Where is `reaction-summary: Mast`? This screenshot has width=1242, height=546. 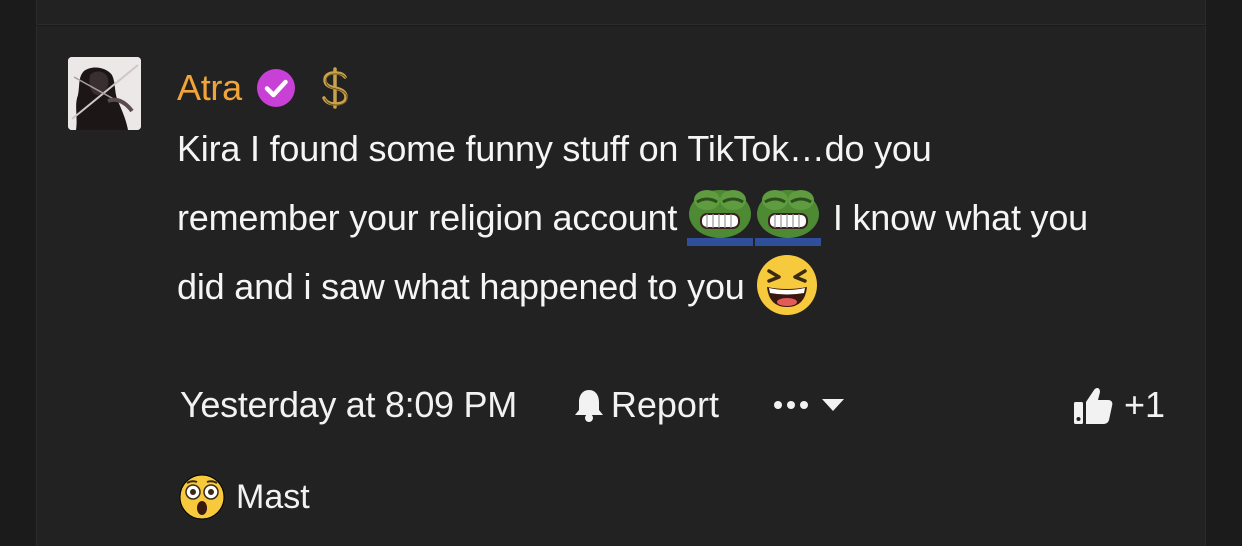
reaction-summary: Mast is located at coordinates (244, 497).